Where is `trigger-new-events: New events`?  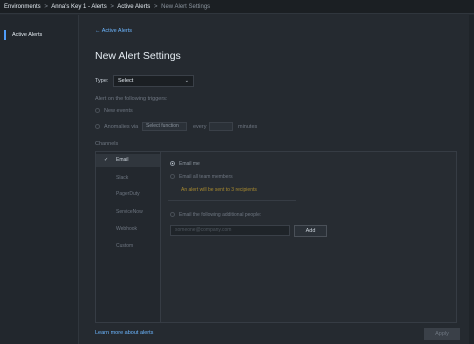
trigger-new-events: New events is located at coordinates (114, 111).